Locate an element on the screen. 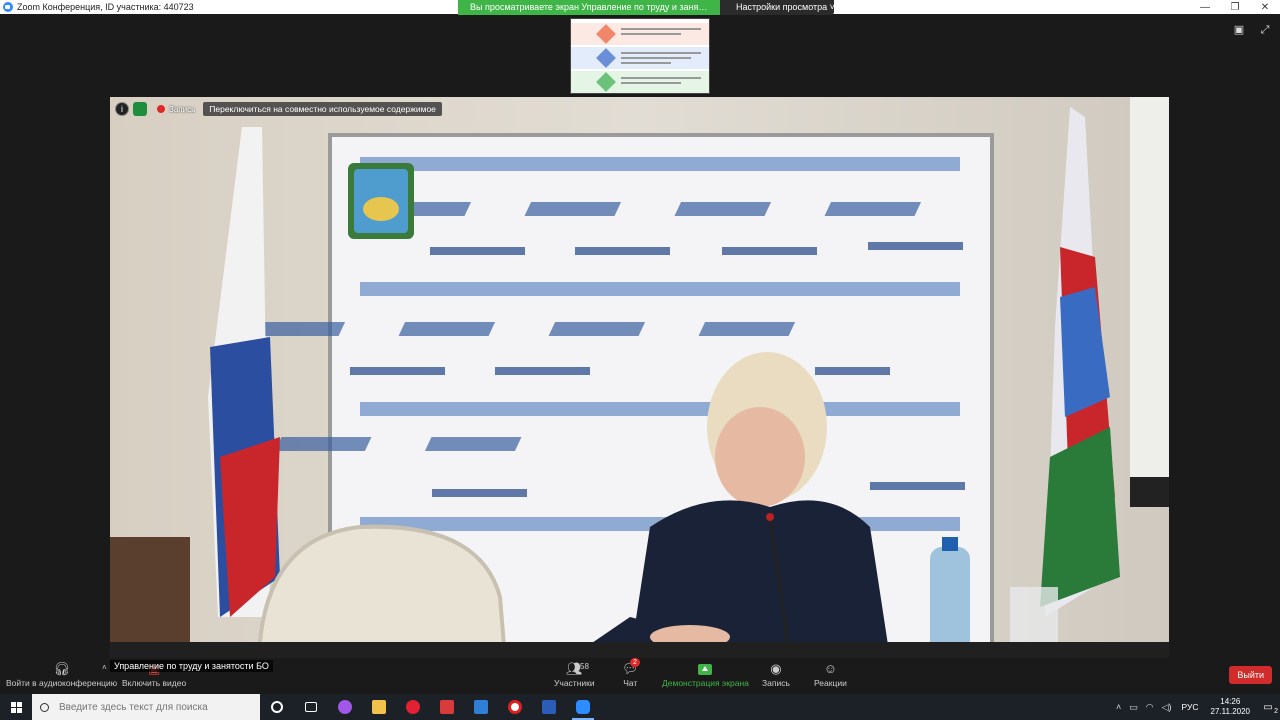  shared-screen-thumbnail is located at coordinates (640, 56).